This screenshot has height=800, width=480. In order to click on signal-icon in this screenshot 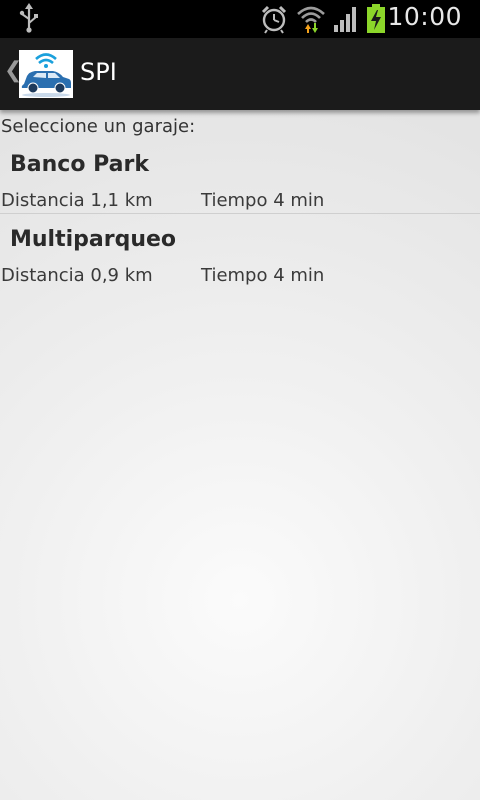, I will do `click(346, 21)`.